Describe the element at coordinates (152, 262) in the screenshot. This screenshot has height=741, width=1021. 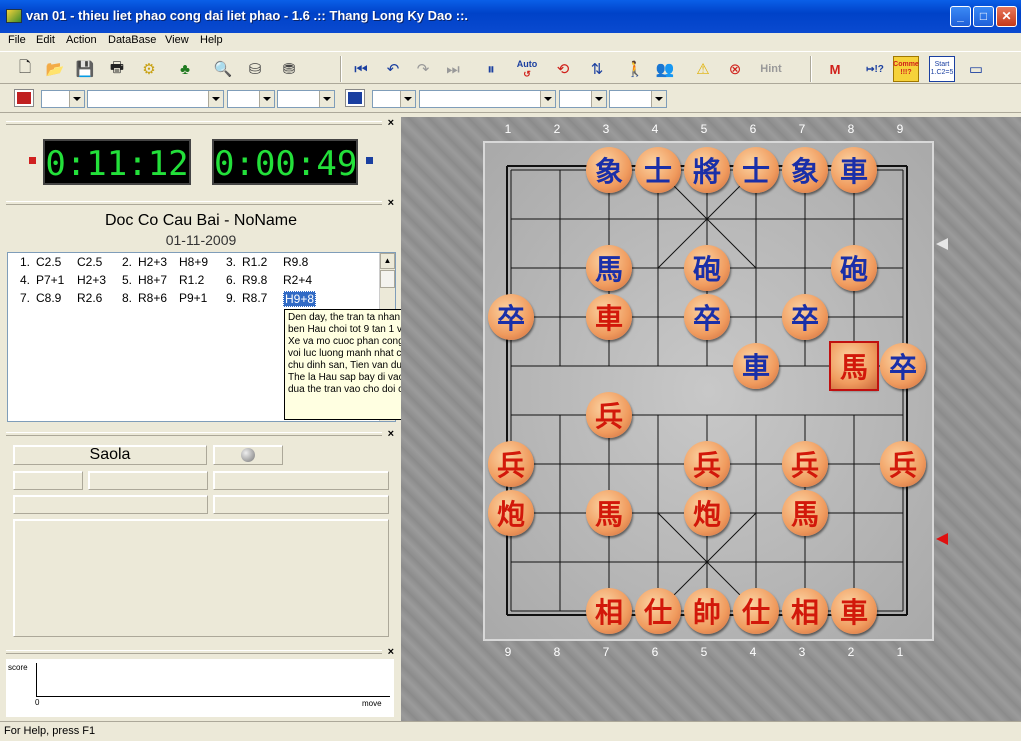
I see `red-move: H2+3` at that location.